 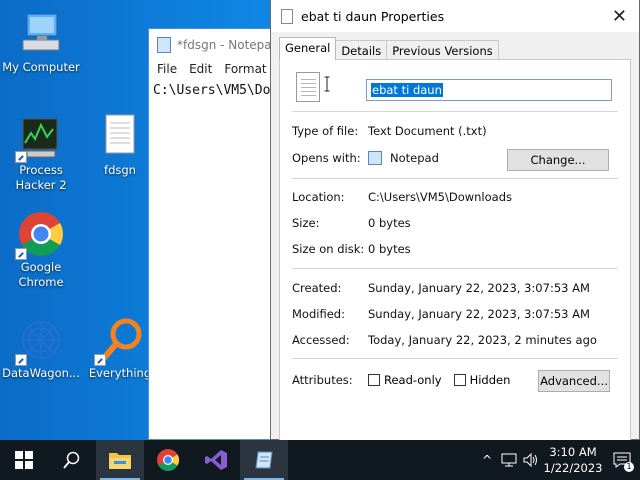 What do you see at coordinates (41, 34) in the screenshot?
I see `computer-icon` at bounding box center [41, 34].